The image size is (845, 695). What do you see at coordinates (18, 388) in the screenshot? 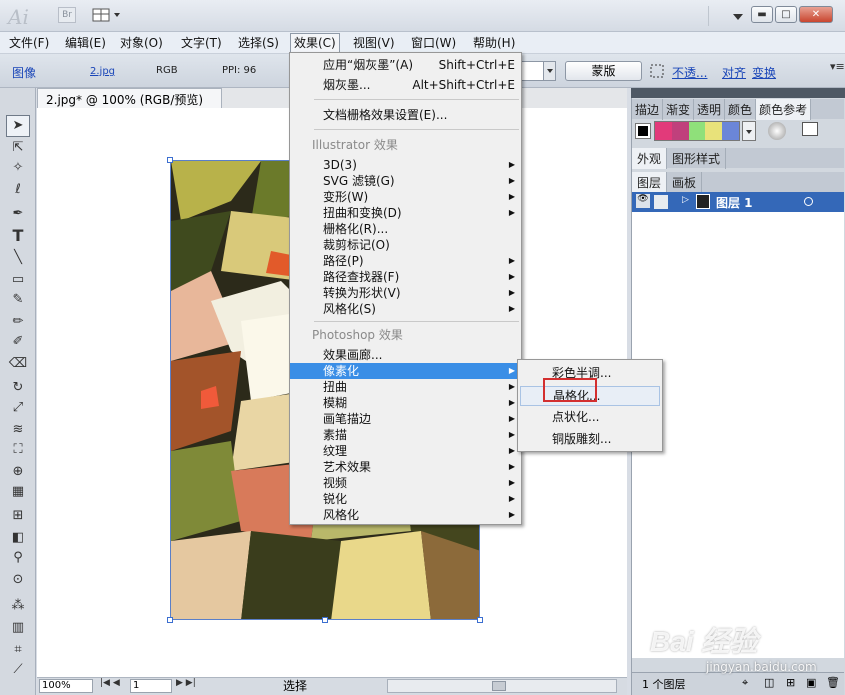
I see `rotate-tool-icon: ↻` at bounding box center [18, 388].